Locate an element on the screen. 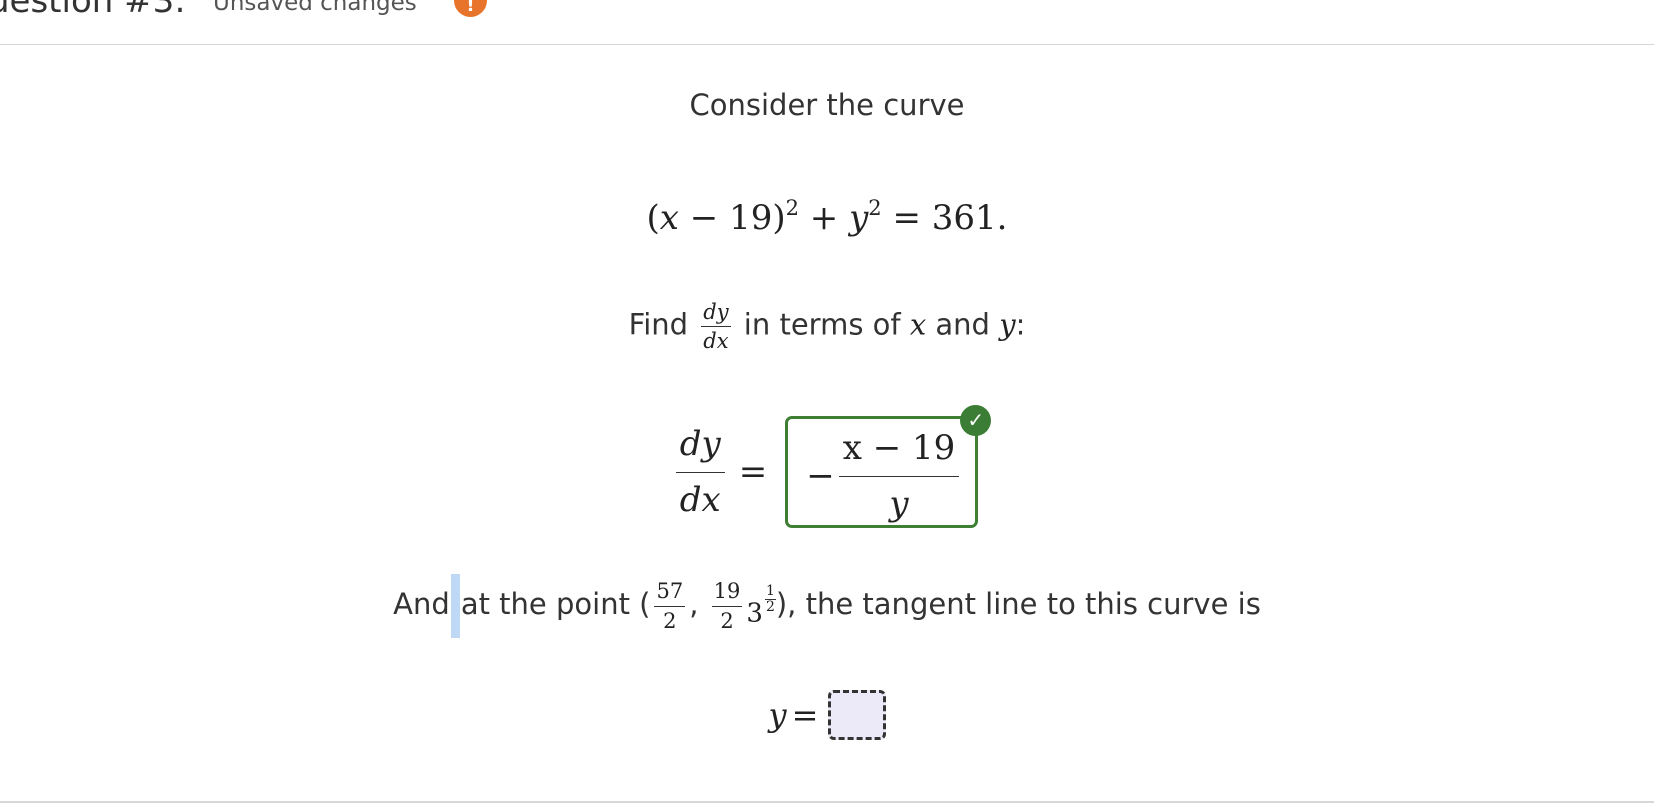 Image resolution: width=1654 pixels, height=804 pixels. find-frac-numerator: dy is located at coordinates (716, 314).